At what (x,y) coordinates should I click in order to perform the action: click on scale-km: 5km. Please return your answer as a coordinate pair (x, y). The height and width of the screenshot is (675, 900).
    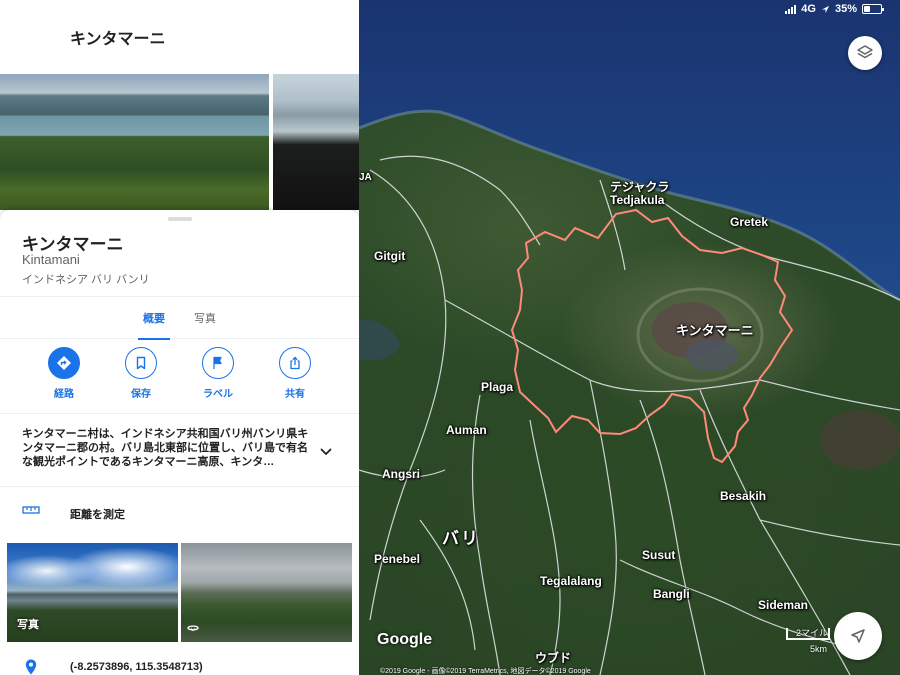
    Looking at the image, I should click on (818, 649).